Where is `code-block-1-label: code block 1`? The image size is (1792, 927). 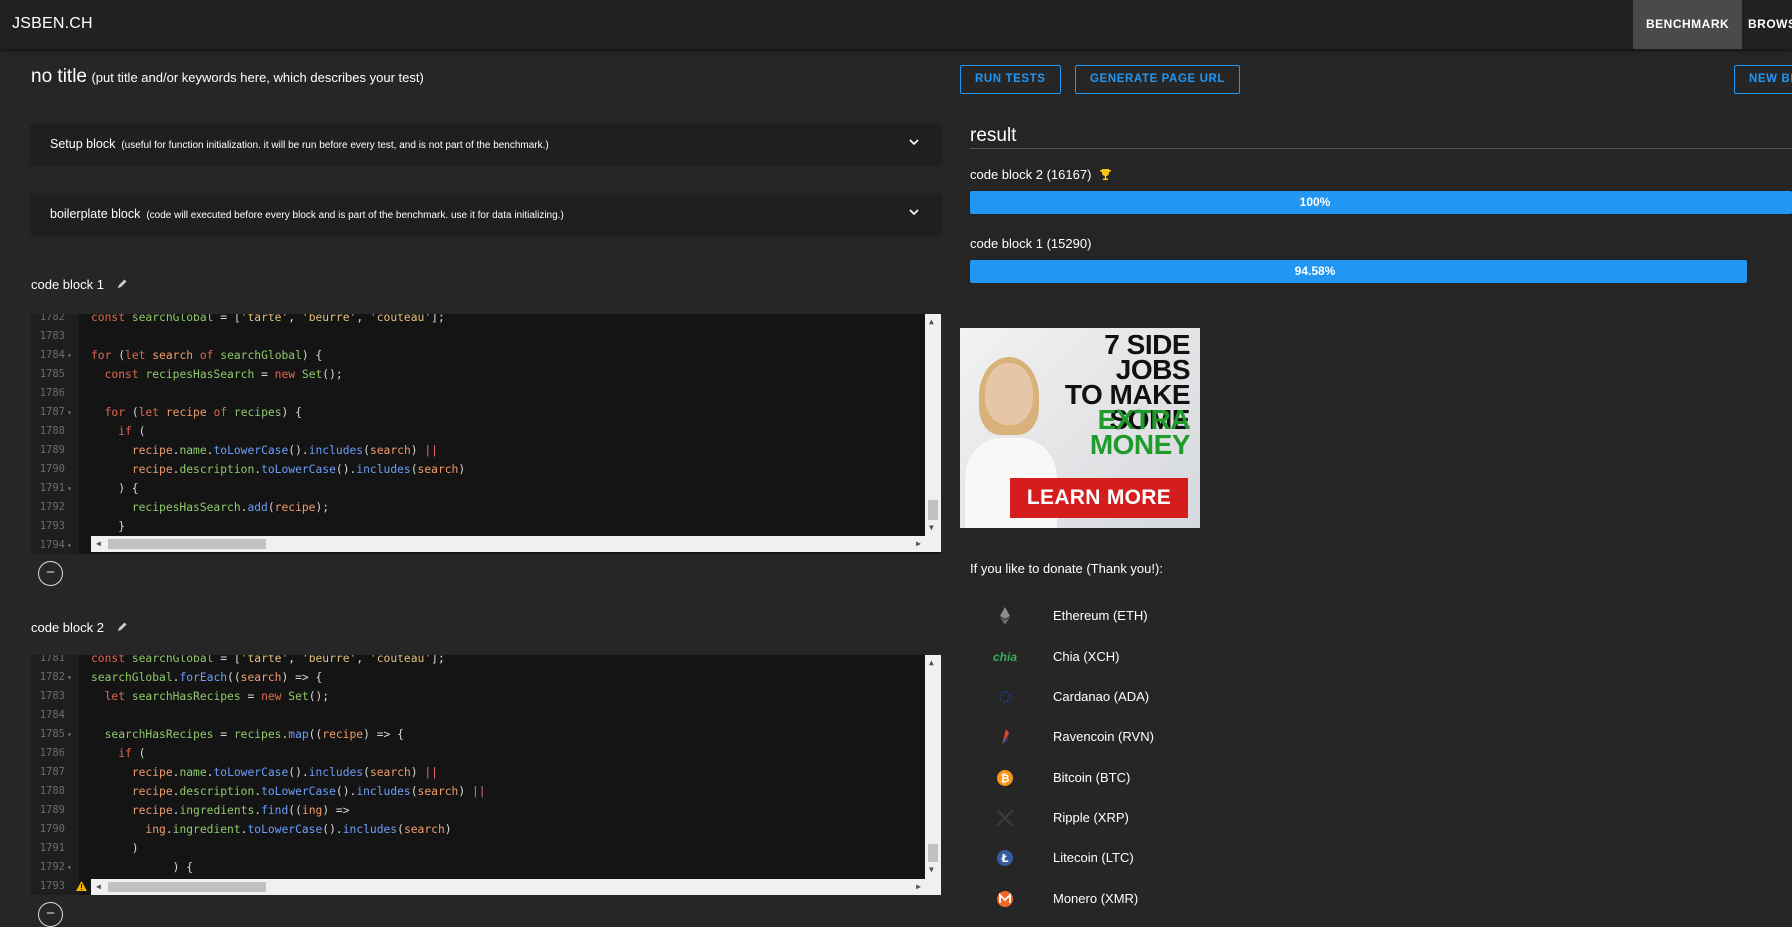 code-block-1-label: code block 1 is located at coordinates (67, 284).